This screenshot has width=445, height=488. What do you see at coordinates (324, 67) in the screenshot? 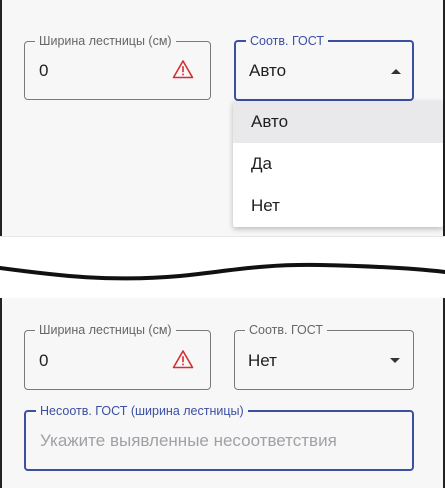
I see `gost-select: Соотв. ГОСТ Авто` at bounding box center [324, 67].